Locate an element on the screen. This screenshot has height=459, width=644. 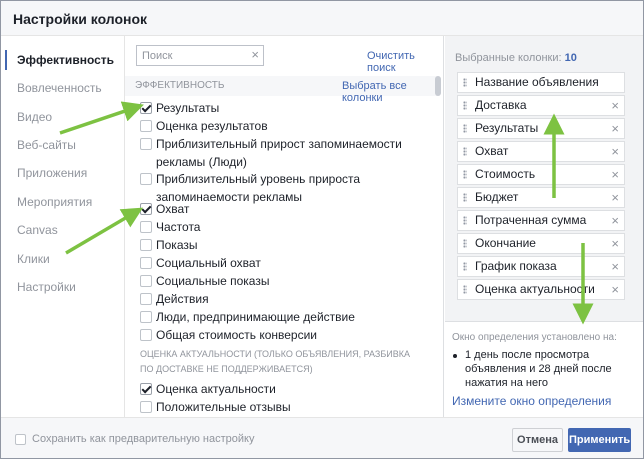
option-social-reach: Социальный охват is located at coordinates (285, 263).